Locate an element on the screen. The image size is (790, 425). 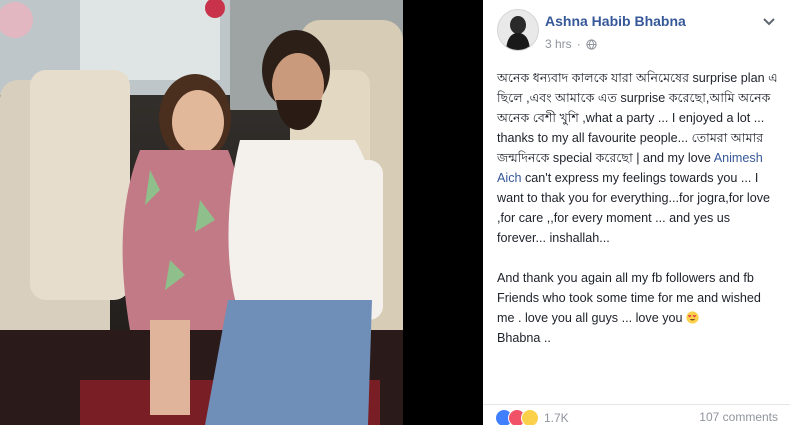
signature: Bhabna .. is located at coordinates (524, 338).